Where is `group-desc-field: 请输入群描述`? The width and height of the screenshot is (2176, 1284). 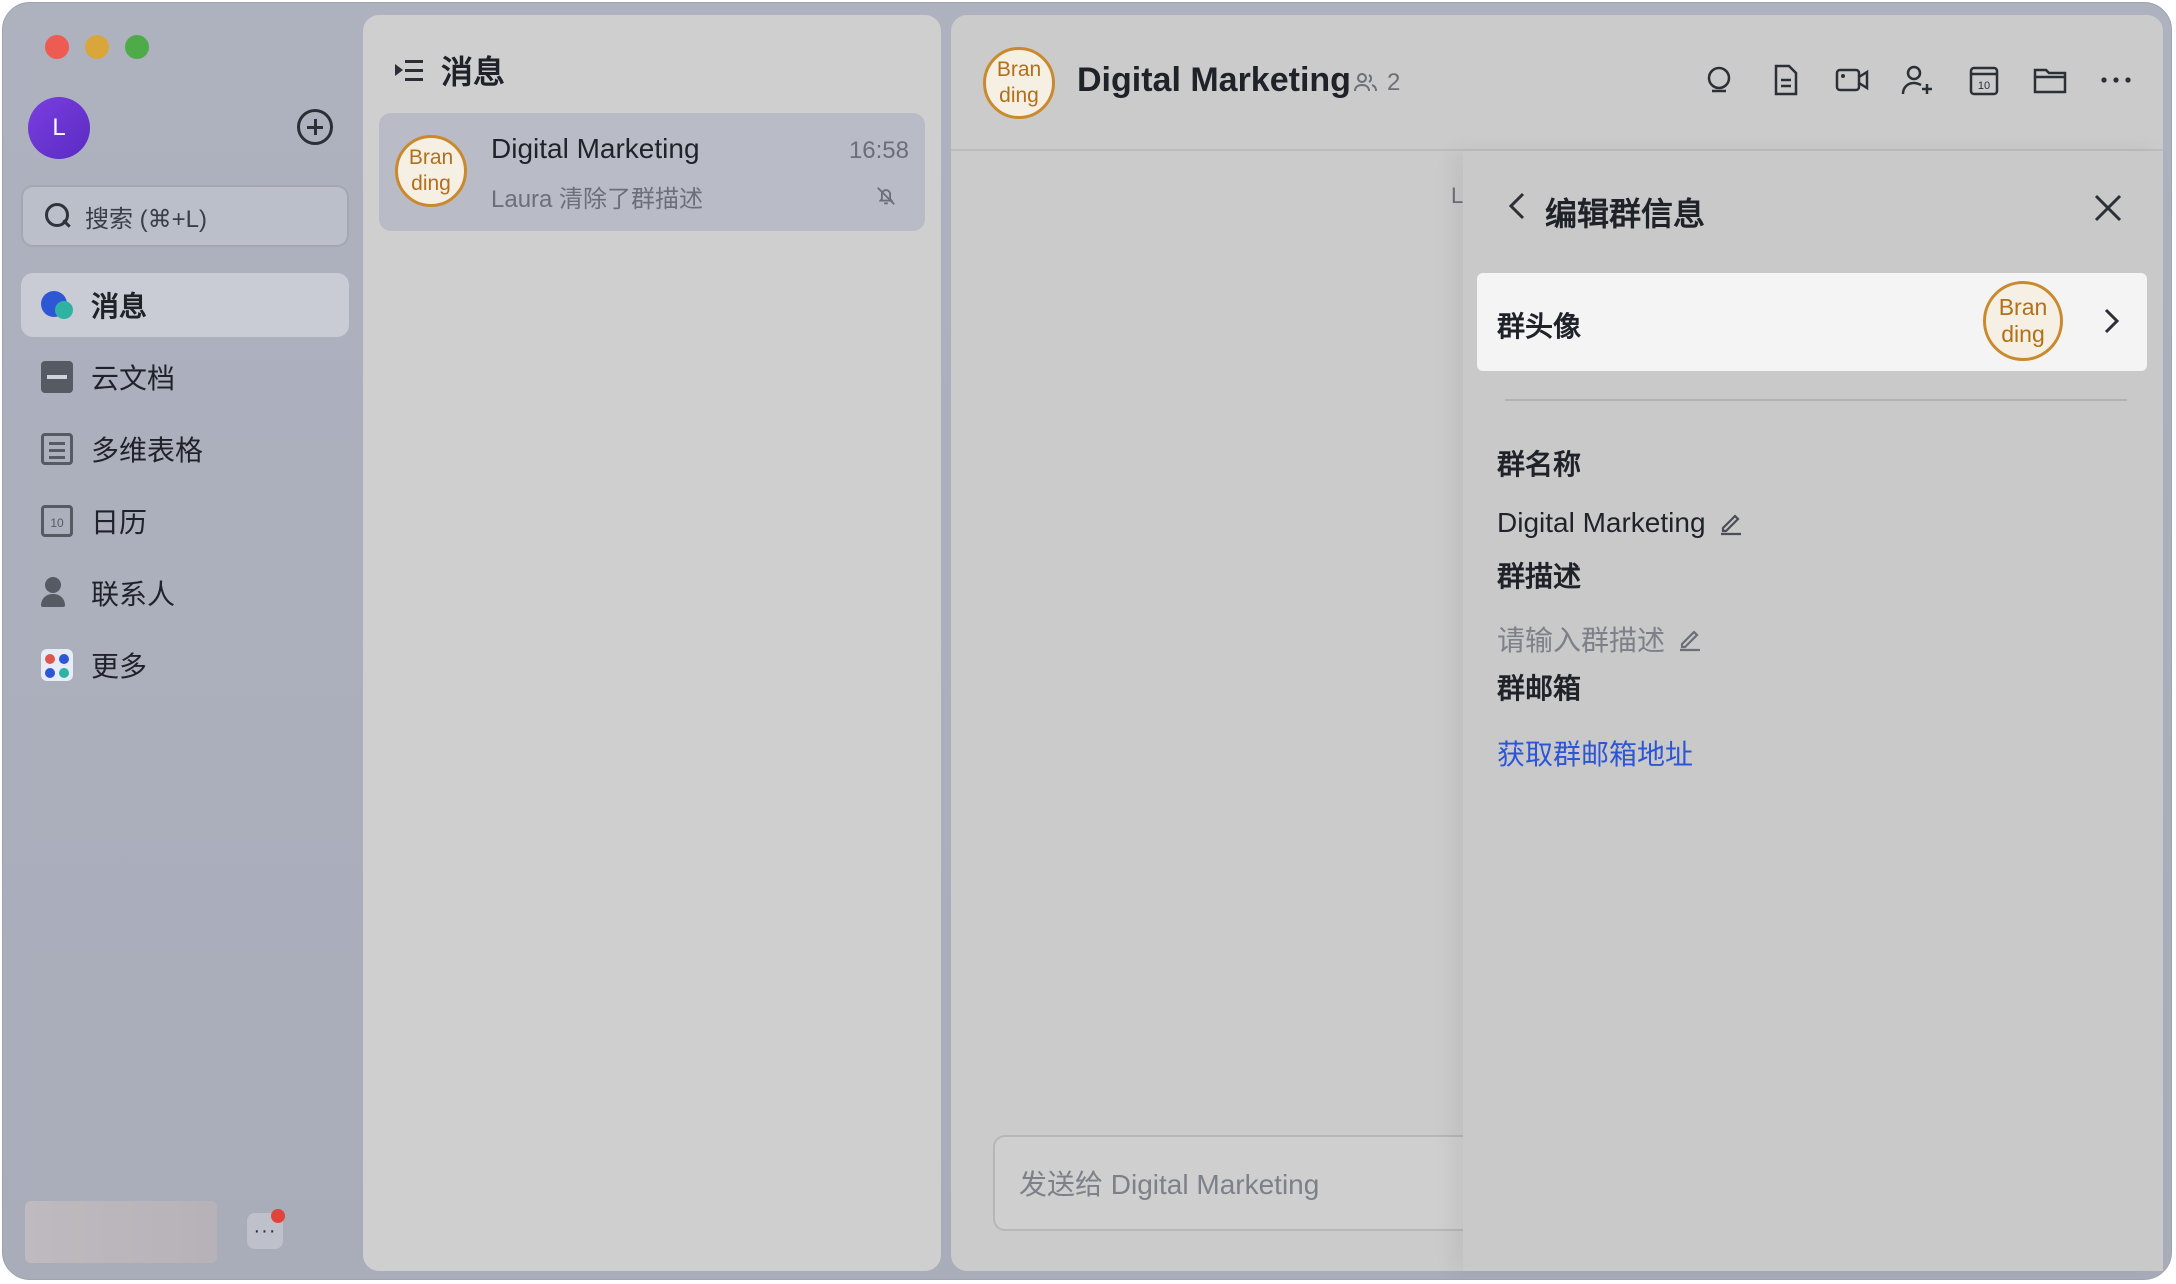
group-desc-field: 请输入群描述 is located at coordinates (1600, 639).